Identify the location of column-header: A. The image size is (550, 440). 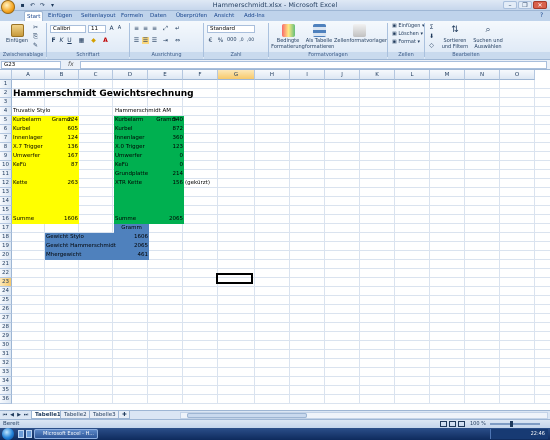
(28, 75).